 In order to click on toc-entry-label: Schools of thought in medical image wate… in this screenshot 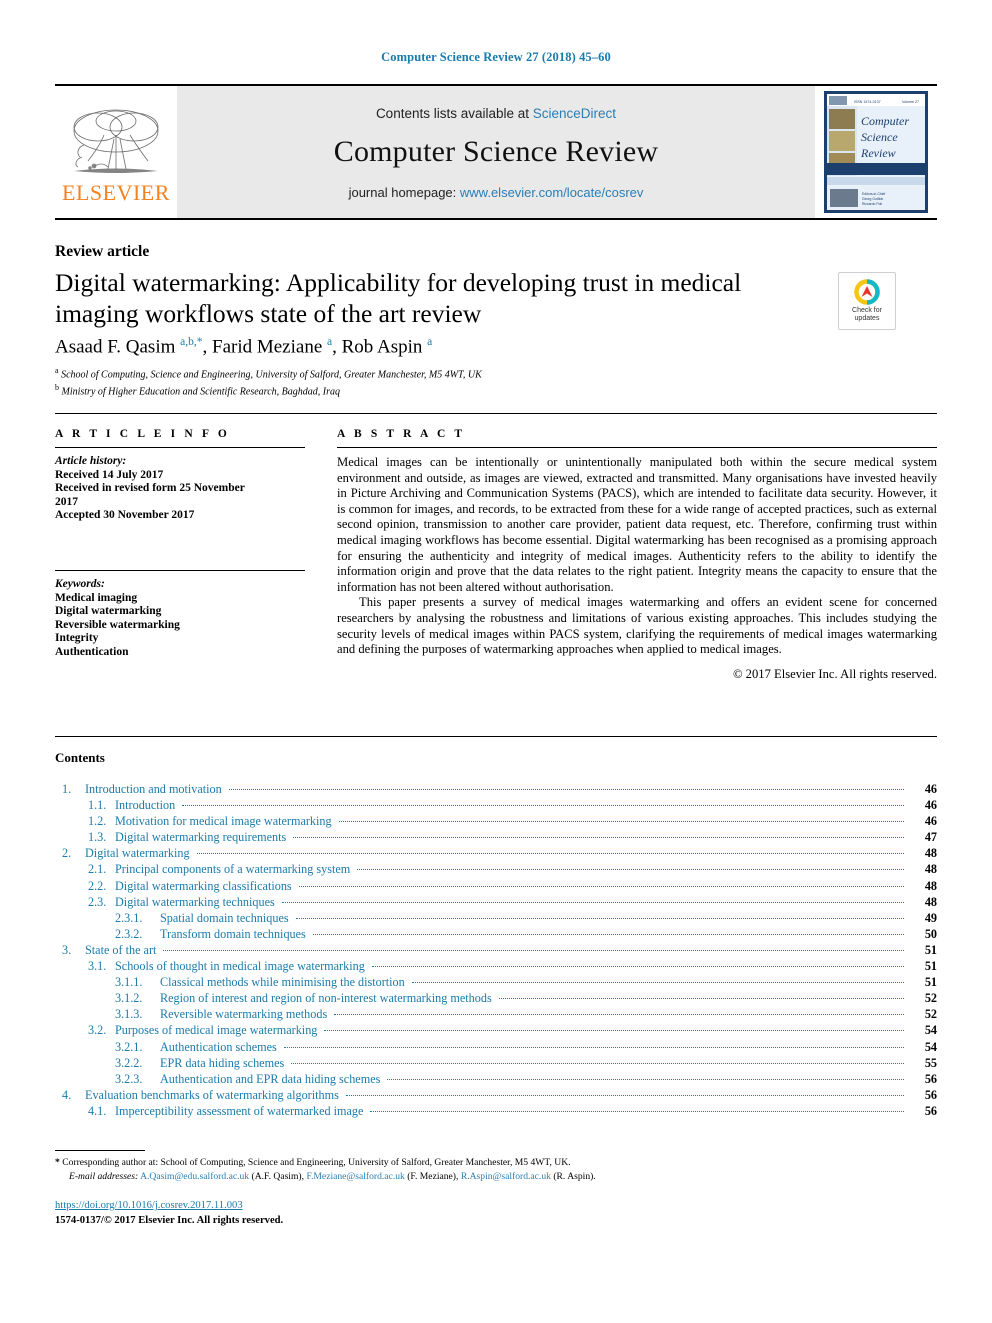, I will do `click(242, 966)`.